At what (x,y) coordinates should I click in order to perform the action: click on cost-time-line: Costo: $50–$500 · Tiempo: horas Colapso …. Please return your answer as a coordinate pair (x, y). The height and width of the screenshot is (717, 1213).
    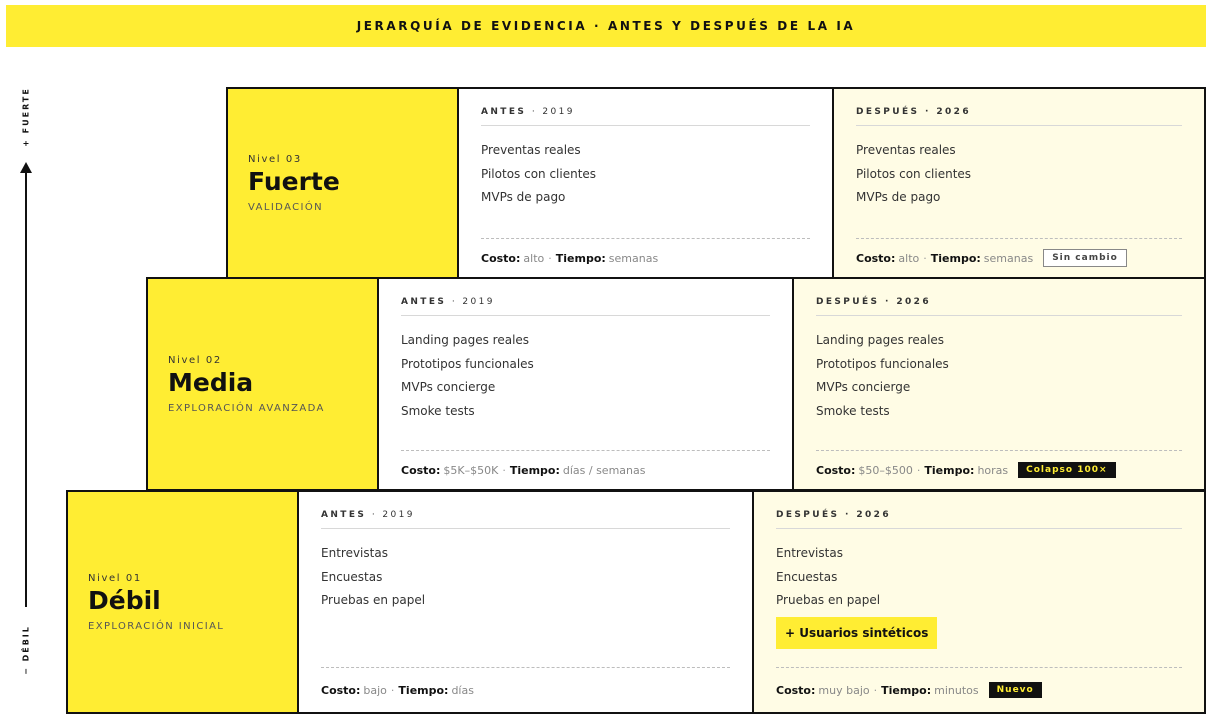
    Looking at the image, I should click on (999, 469).